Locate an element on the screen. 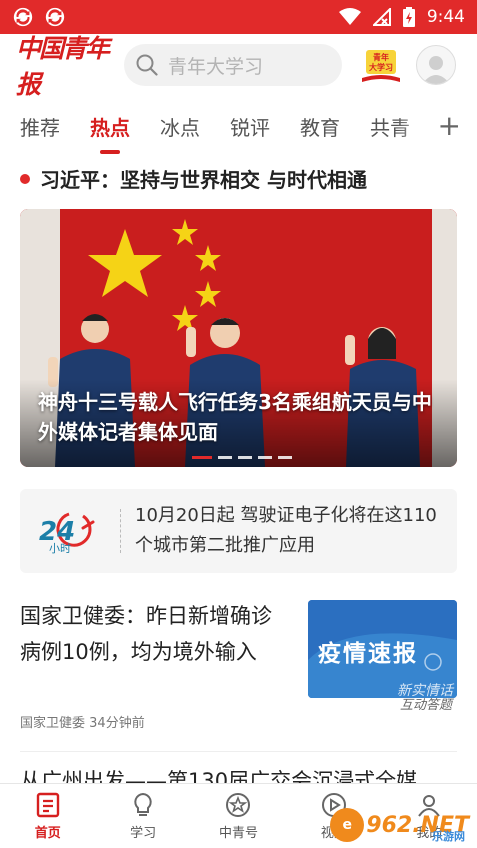 The width and height of the screenshot is (477, 848). news-meta: 国家卫健委 34分钟前 is located at coordinates (82, 721).